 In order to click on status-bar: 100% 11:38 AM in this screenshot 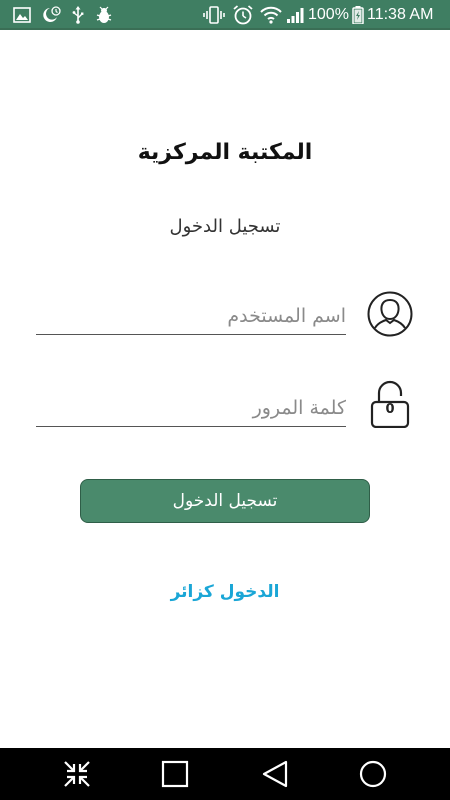, I will do `click(225, 15)`.